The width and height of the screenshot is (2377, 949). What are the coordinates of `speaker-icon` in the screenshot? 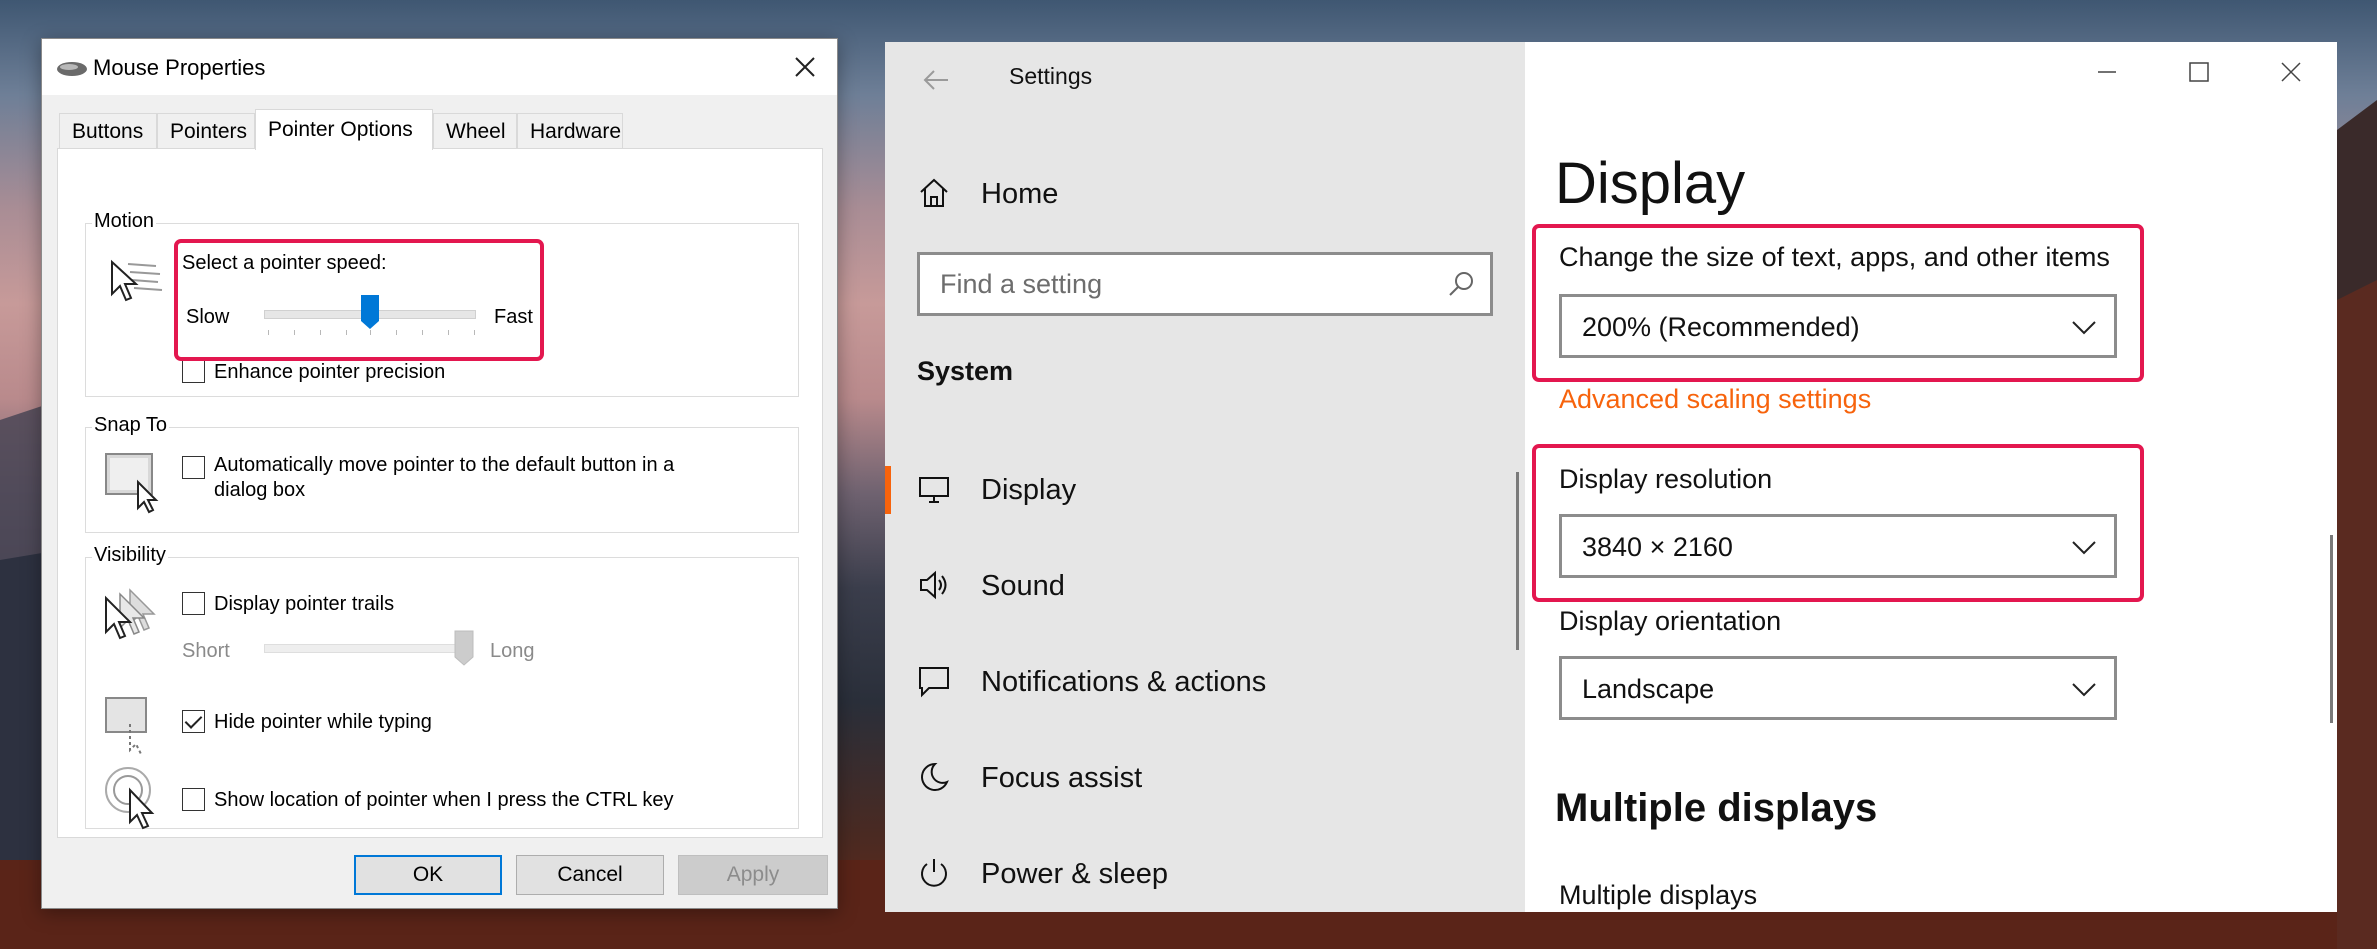 It's located at (933, 585).